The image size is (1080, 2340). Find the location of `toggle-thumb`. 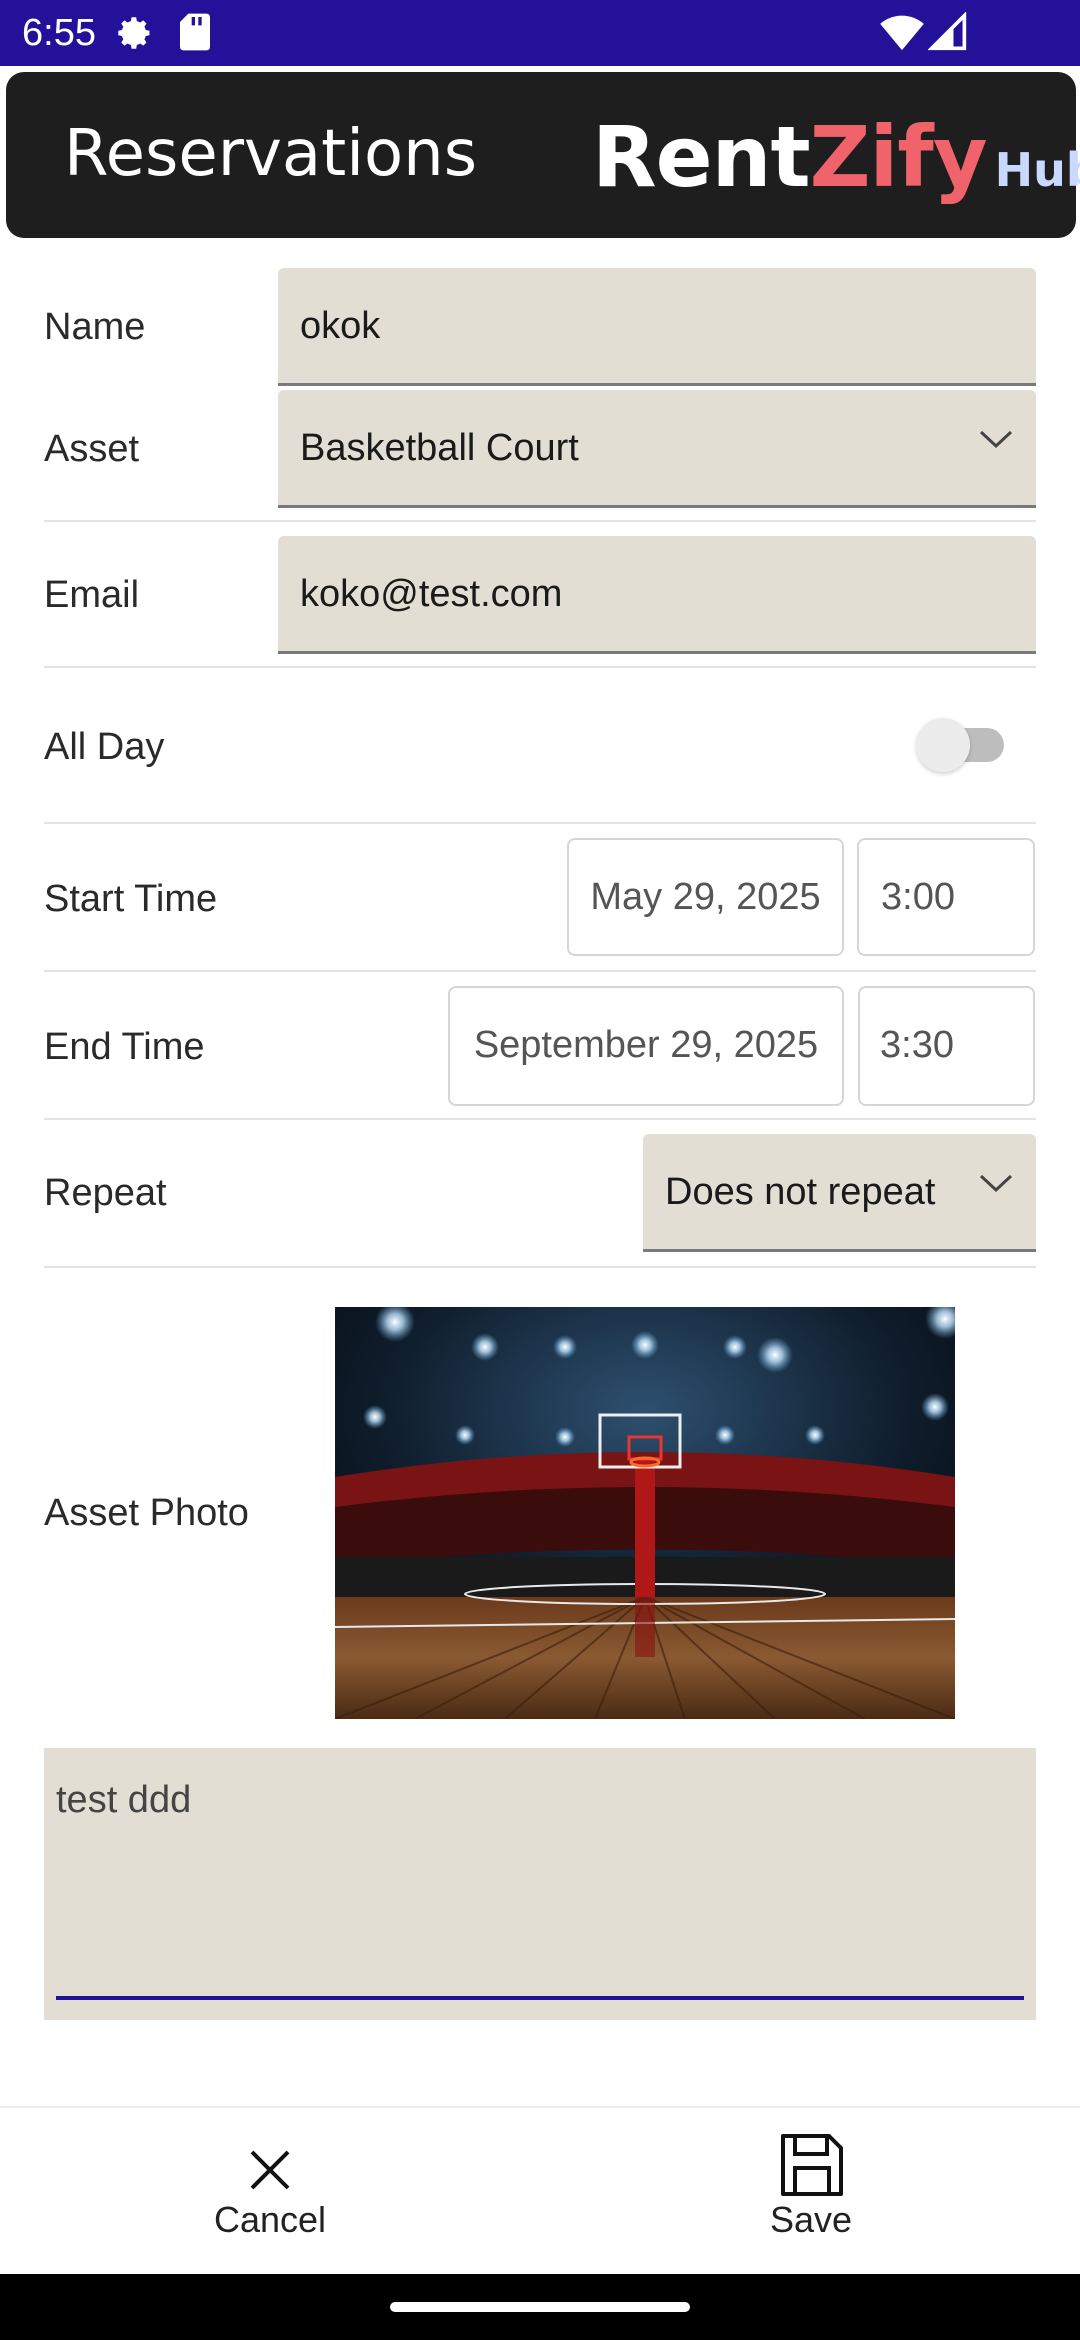

toggle-thumb is located at coordinates (943, 745).